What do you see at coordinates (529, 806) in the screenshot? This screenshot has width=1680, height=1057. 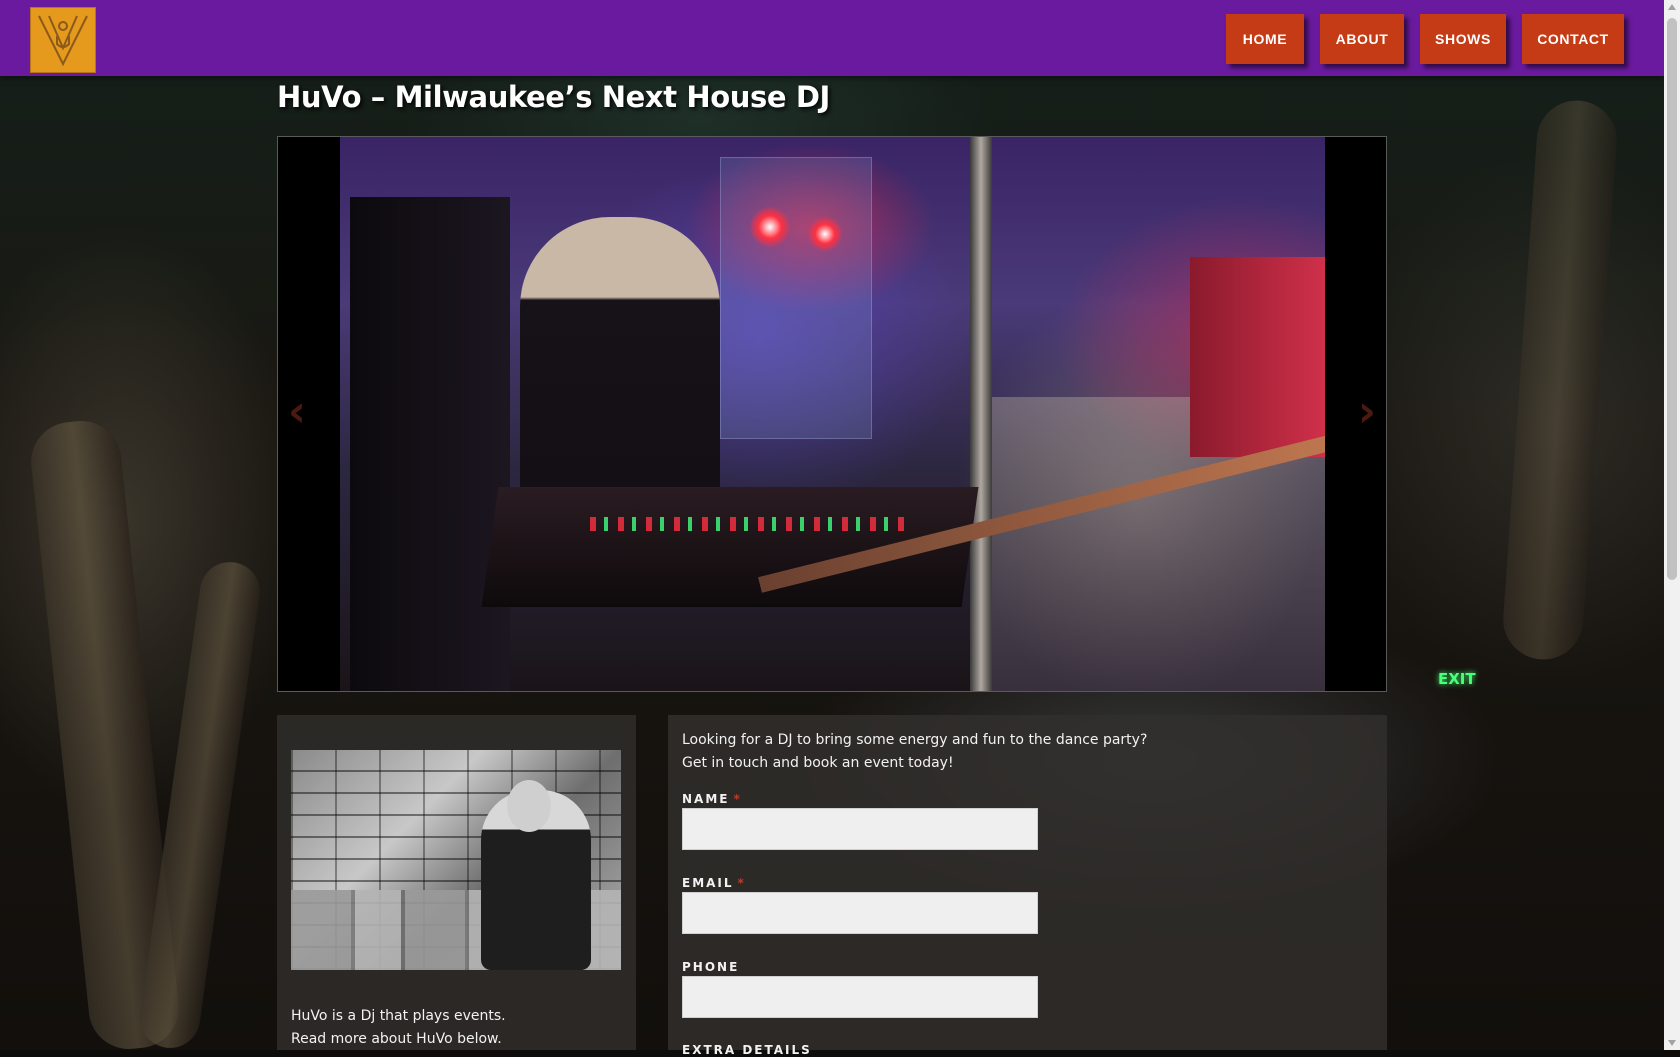 I see `photo-face` at bounding box center [529, 806].